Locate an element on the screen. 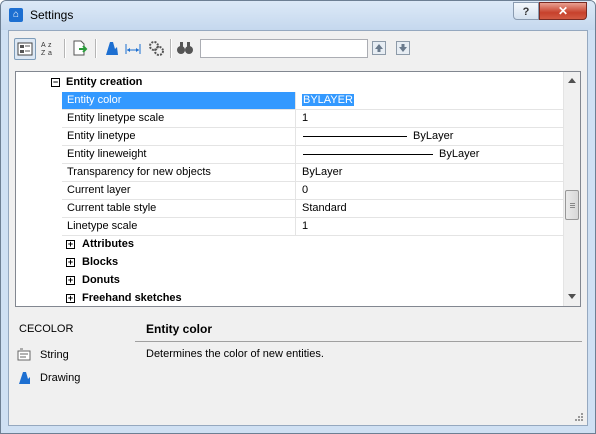 This screenshot has width=596, height=434. categorized-view-icon is located at coordinates (25, 49).